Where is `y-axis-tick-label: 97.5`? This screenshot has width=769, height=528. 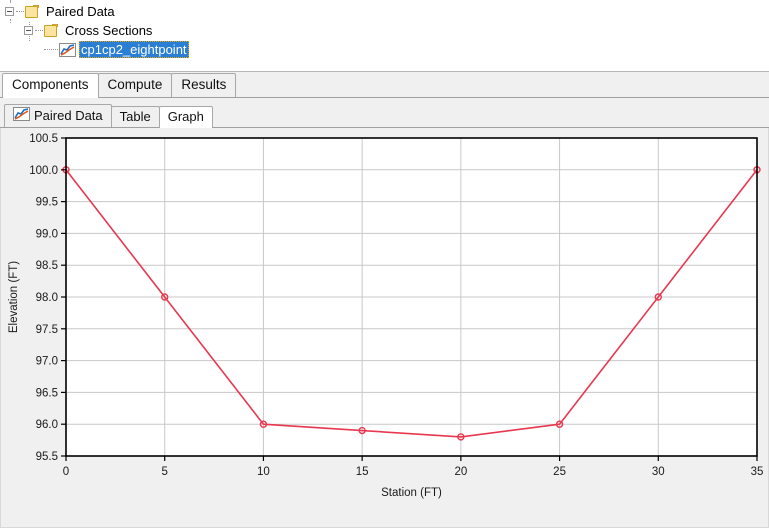
y-axis-tick-label: 97.5 is located at coordinates (47, 330).